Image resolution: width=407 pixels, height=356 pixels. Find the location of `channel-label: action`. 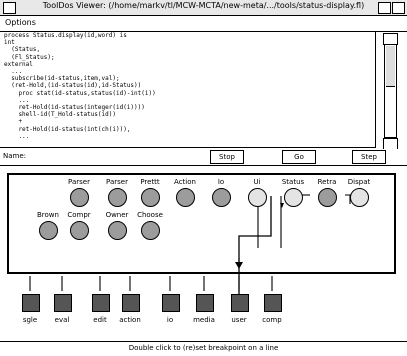

channel-label: action is located at coordinates (130, 320).